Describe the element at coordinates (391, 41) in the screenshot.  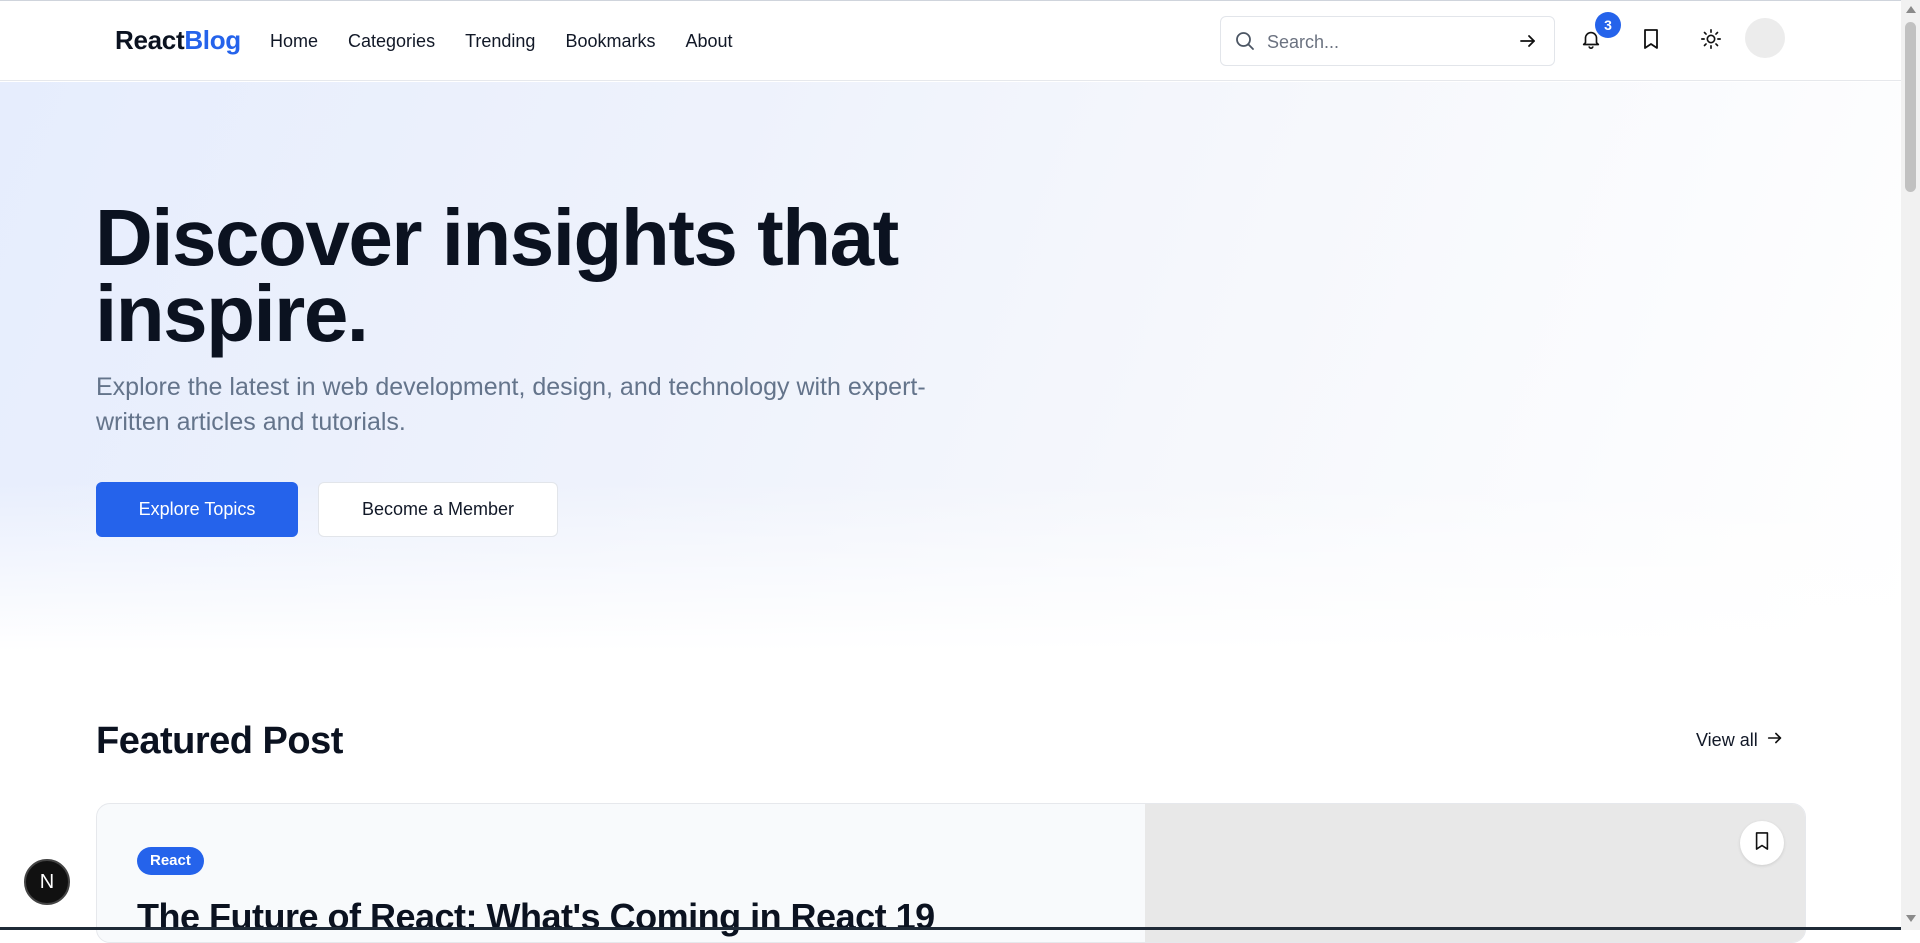
I see `nav-link-categories: Categories` at that location.